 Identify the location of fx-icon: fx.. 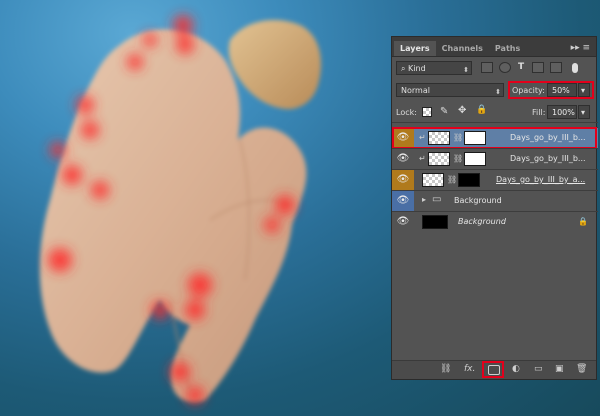
(469, 369).